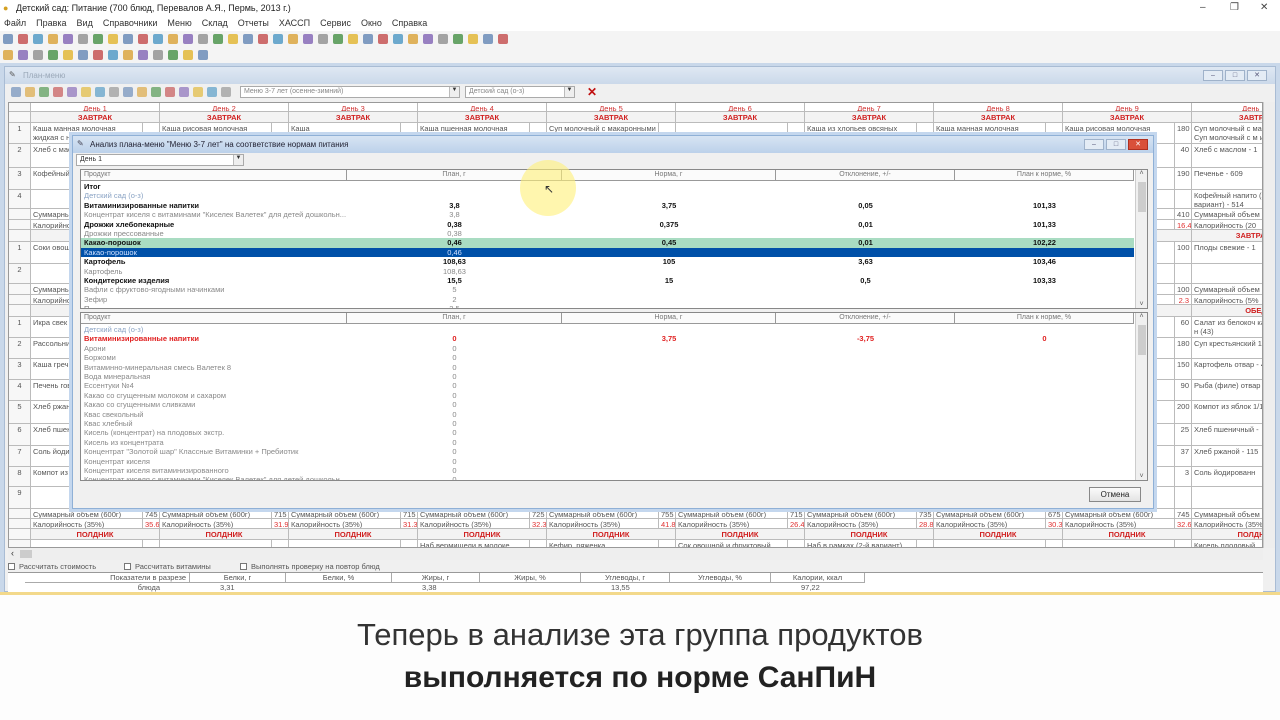 The width and height of the screenshot is (1280, 720). What do you see at coordinates (607, 338) in the screenshot?
I see `table-row: Витаминизированные напитки 0 3,75 -3,75 0` at bounding box center [607, 338].